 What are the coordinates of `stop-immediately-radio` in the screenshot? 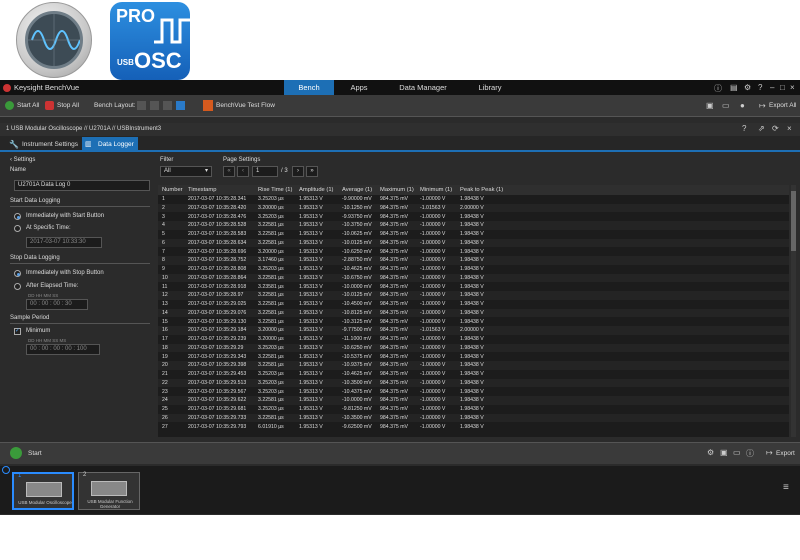 It's located at (17, 273).